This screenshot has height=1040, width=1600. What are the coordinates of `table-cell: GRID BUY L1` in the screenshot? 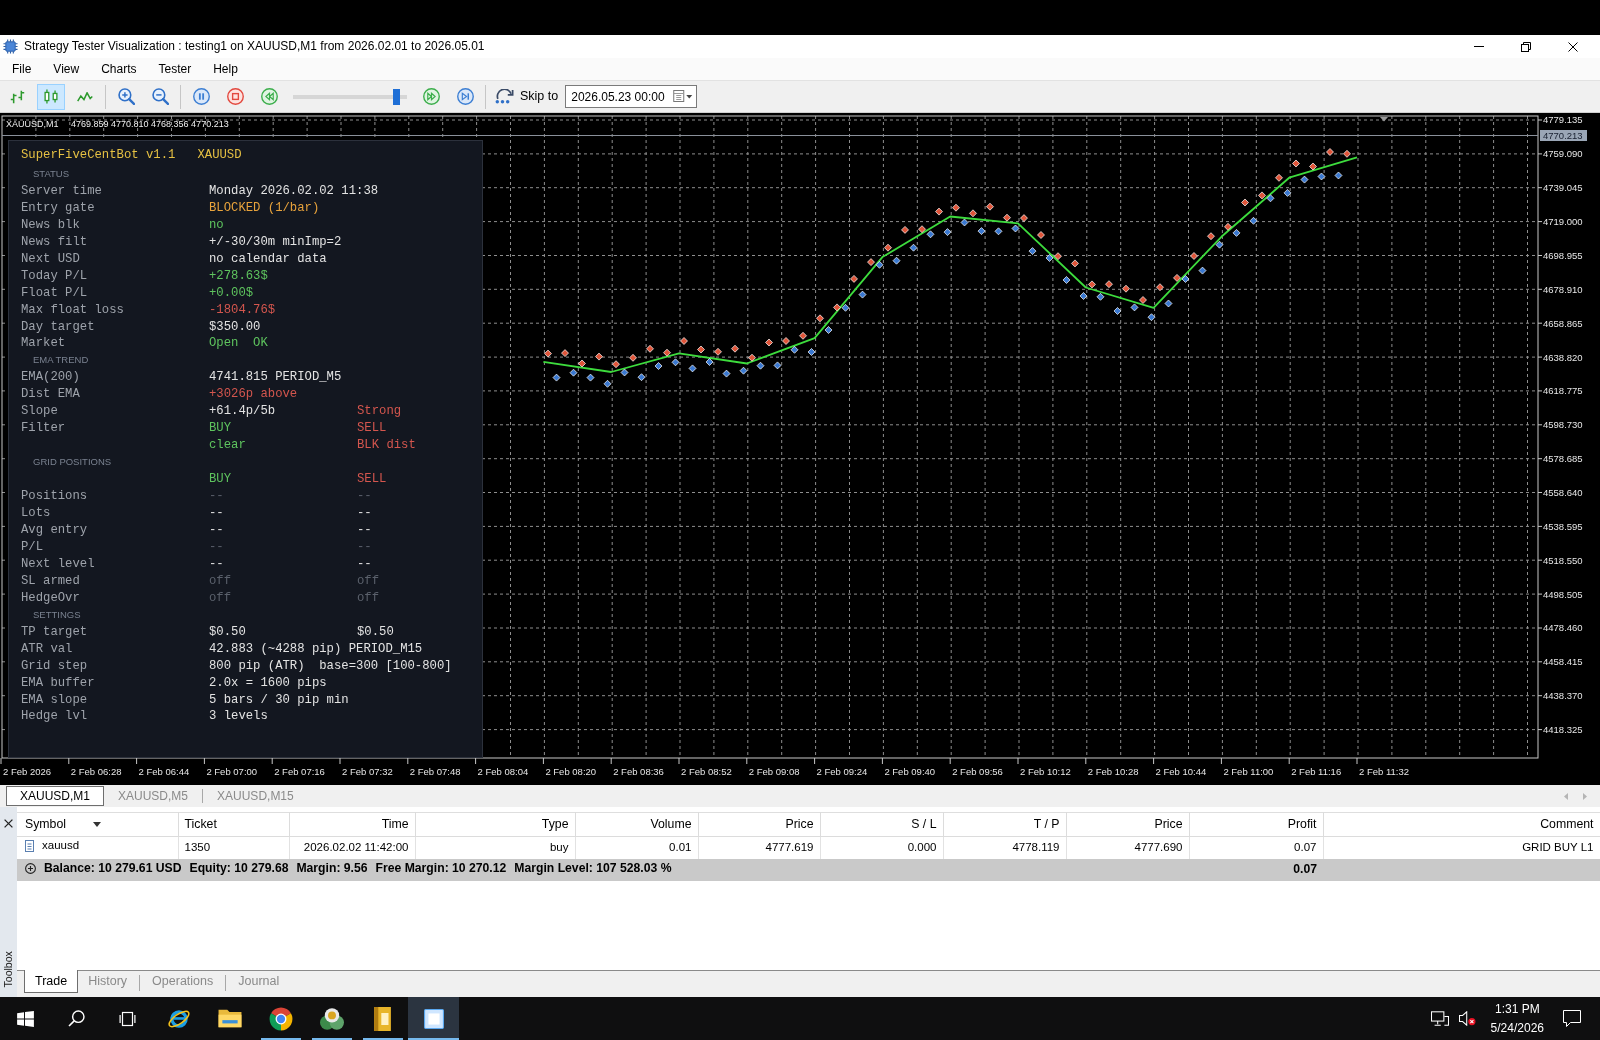 It's located at (1558, 846).